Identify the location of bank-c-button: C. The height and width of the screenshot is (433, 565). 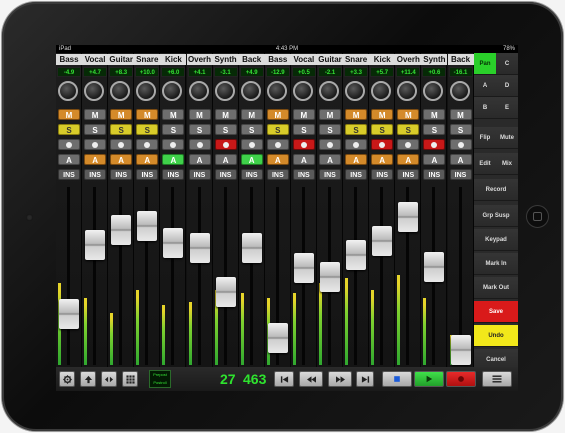
(507, 64).